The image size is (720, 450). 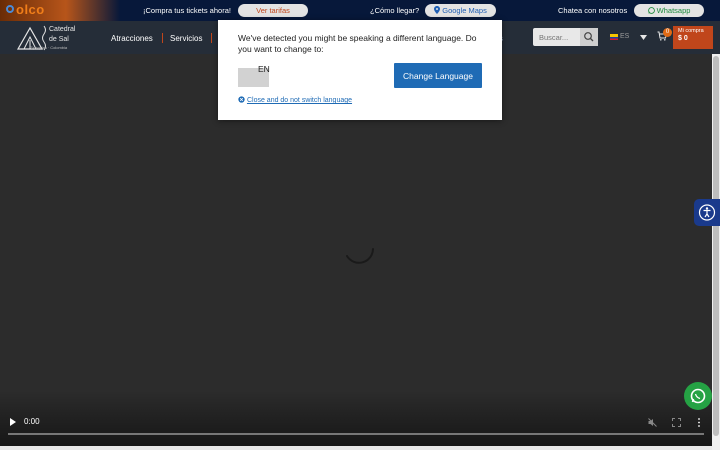 I want to click on search-input, so click(x=556, y=37).